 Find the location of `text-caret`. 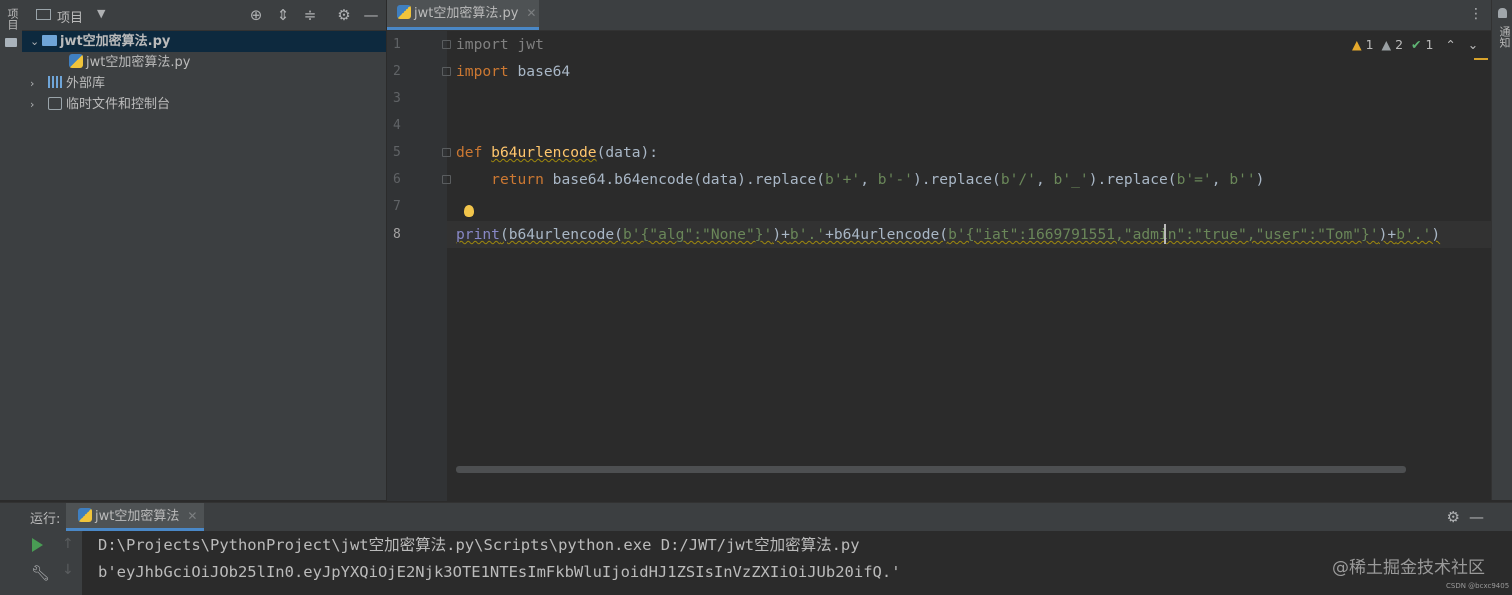

text-caret is located at coordinates (1165, 234).